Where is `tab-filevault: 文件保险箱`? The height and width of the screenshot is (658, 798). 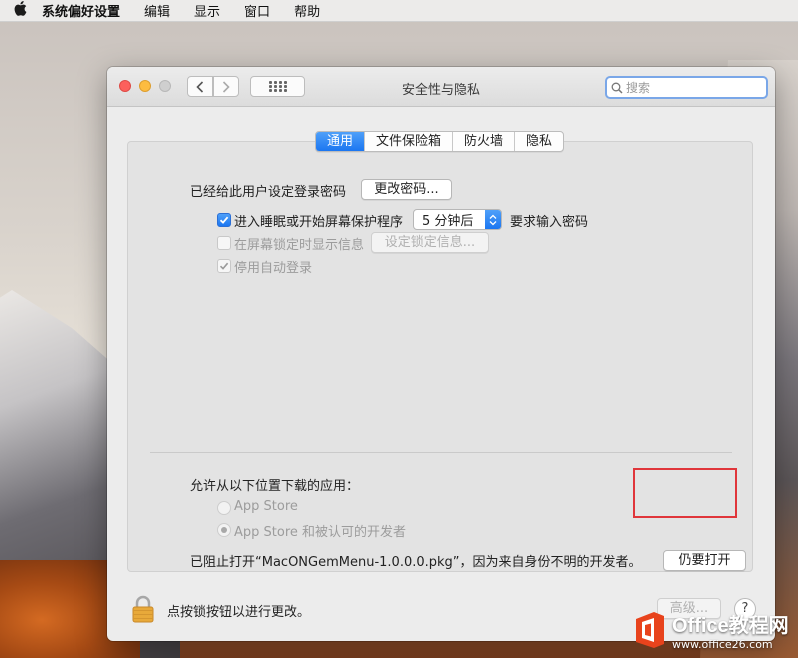
tab-filevault: 文件保险箱 is located at coordinates (409, 141).